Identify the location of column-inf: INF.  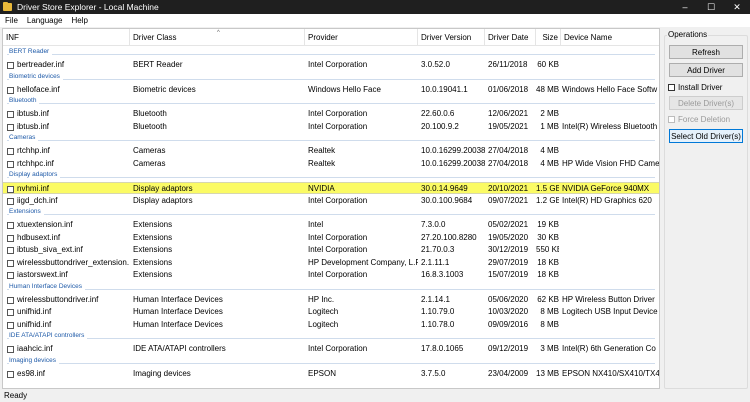
(66, 37).